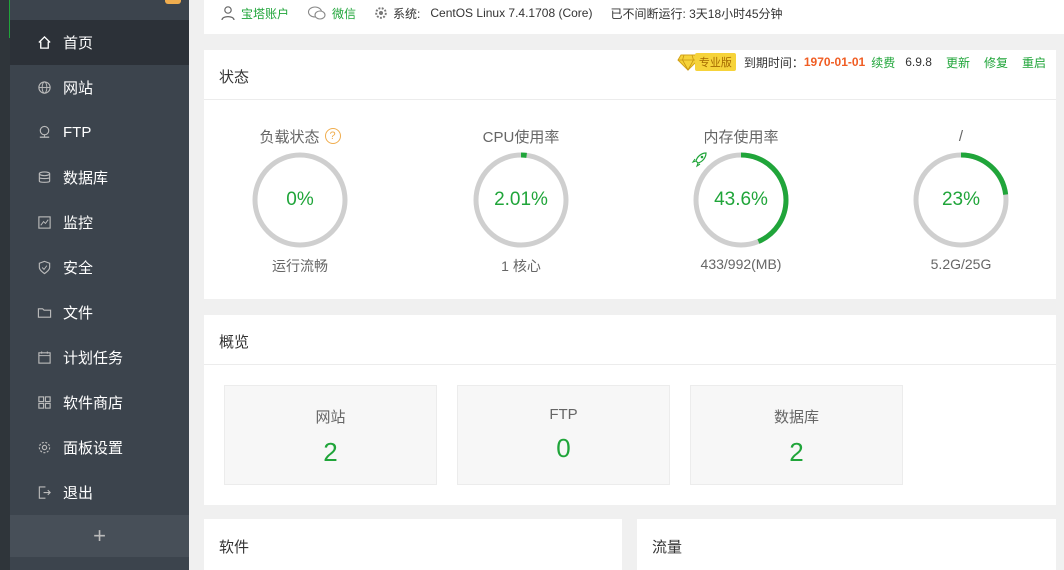 This screenshot has width=1064, height=570. What do you see at coordinates (741, 136) in the screenshot?
I see `gauge-label-wrap: 内存使用率` at bounding box center [741, 136].